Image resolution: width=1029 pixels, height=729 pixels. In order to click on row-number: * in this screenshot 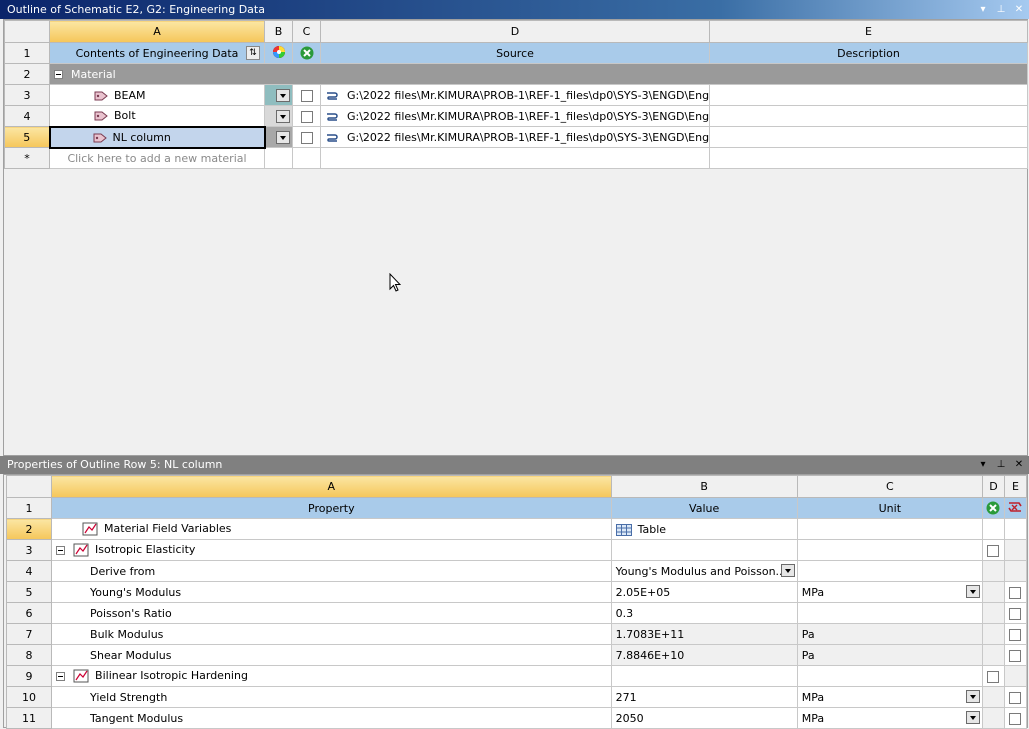, I will do `click(27, 158)`.